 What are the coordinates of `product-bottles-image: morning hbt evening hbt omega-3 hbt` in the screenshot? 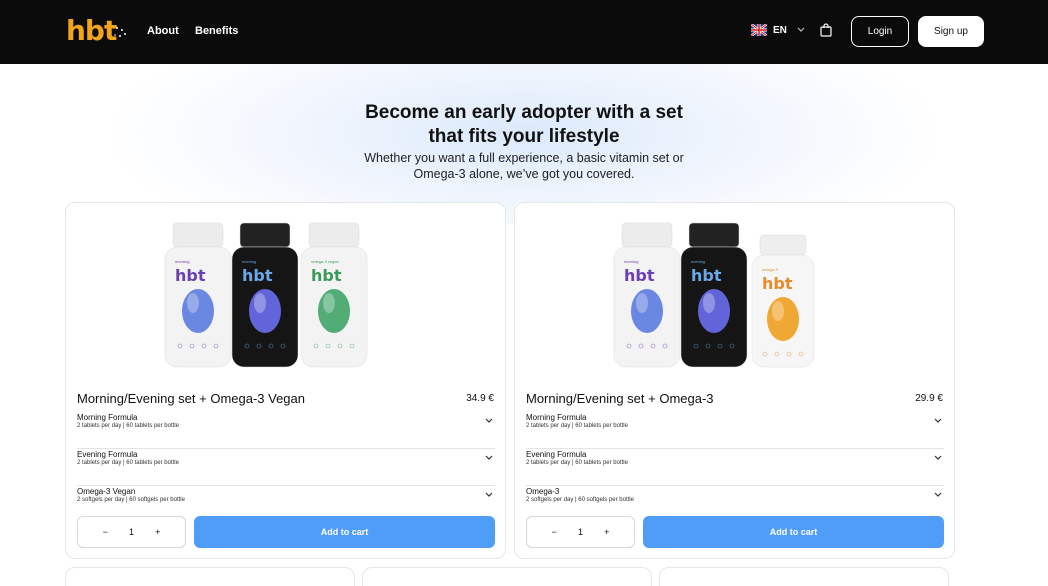 It's located at (714, 295).